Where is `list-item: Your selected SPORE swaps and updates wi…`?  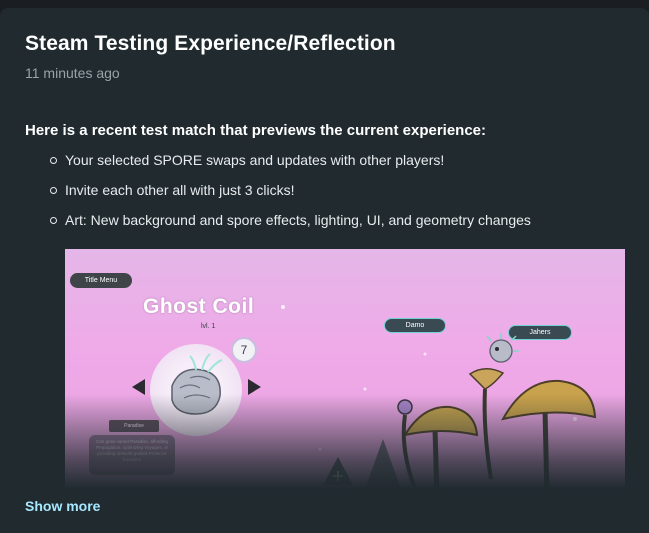
list-item: Your selected SPORE swaps and updates wi… is located at coordinates (290, 166).